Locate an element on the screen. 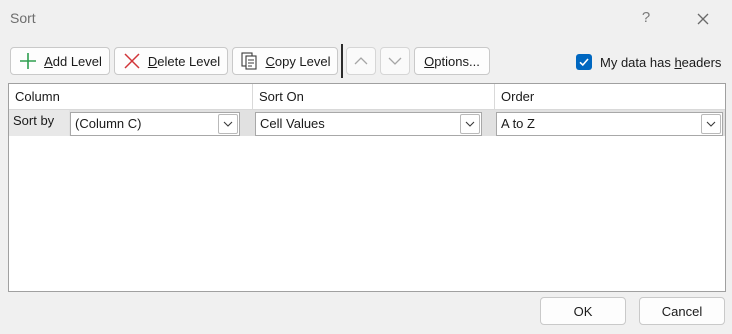 This screenshot has width=732, height=334. headers-checkbox-label: My data has headers is located at coordinates (661, 62).